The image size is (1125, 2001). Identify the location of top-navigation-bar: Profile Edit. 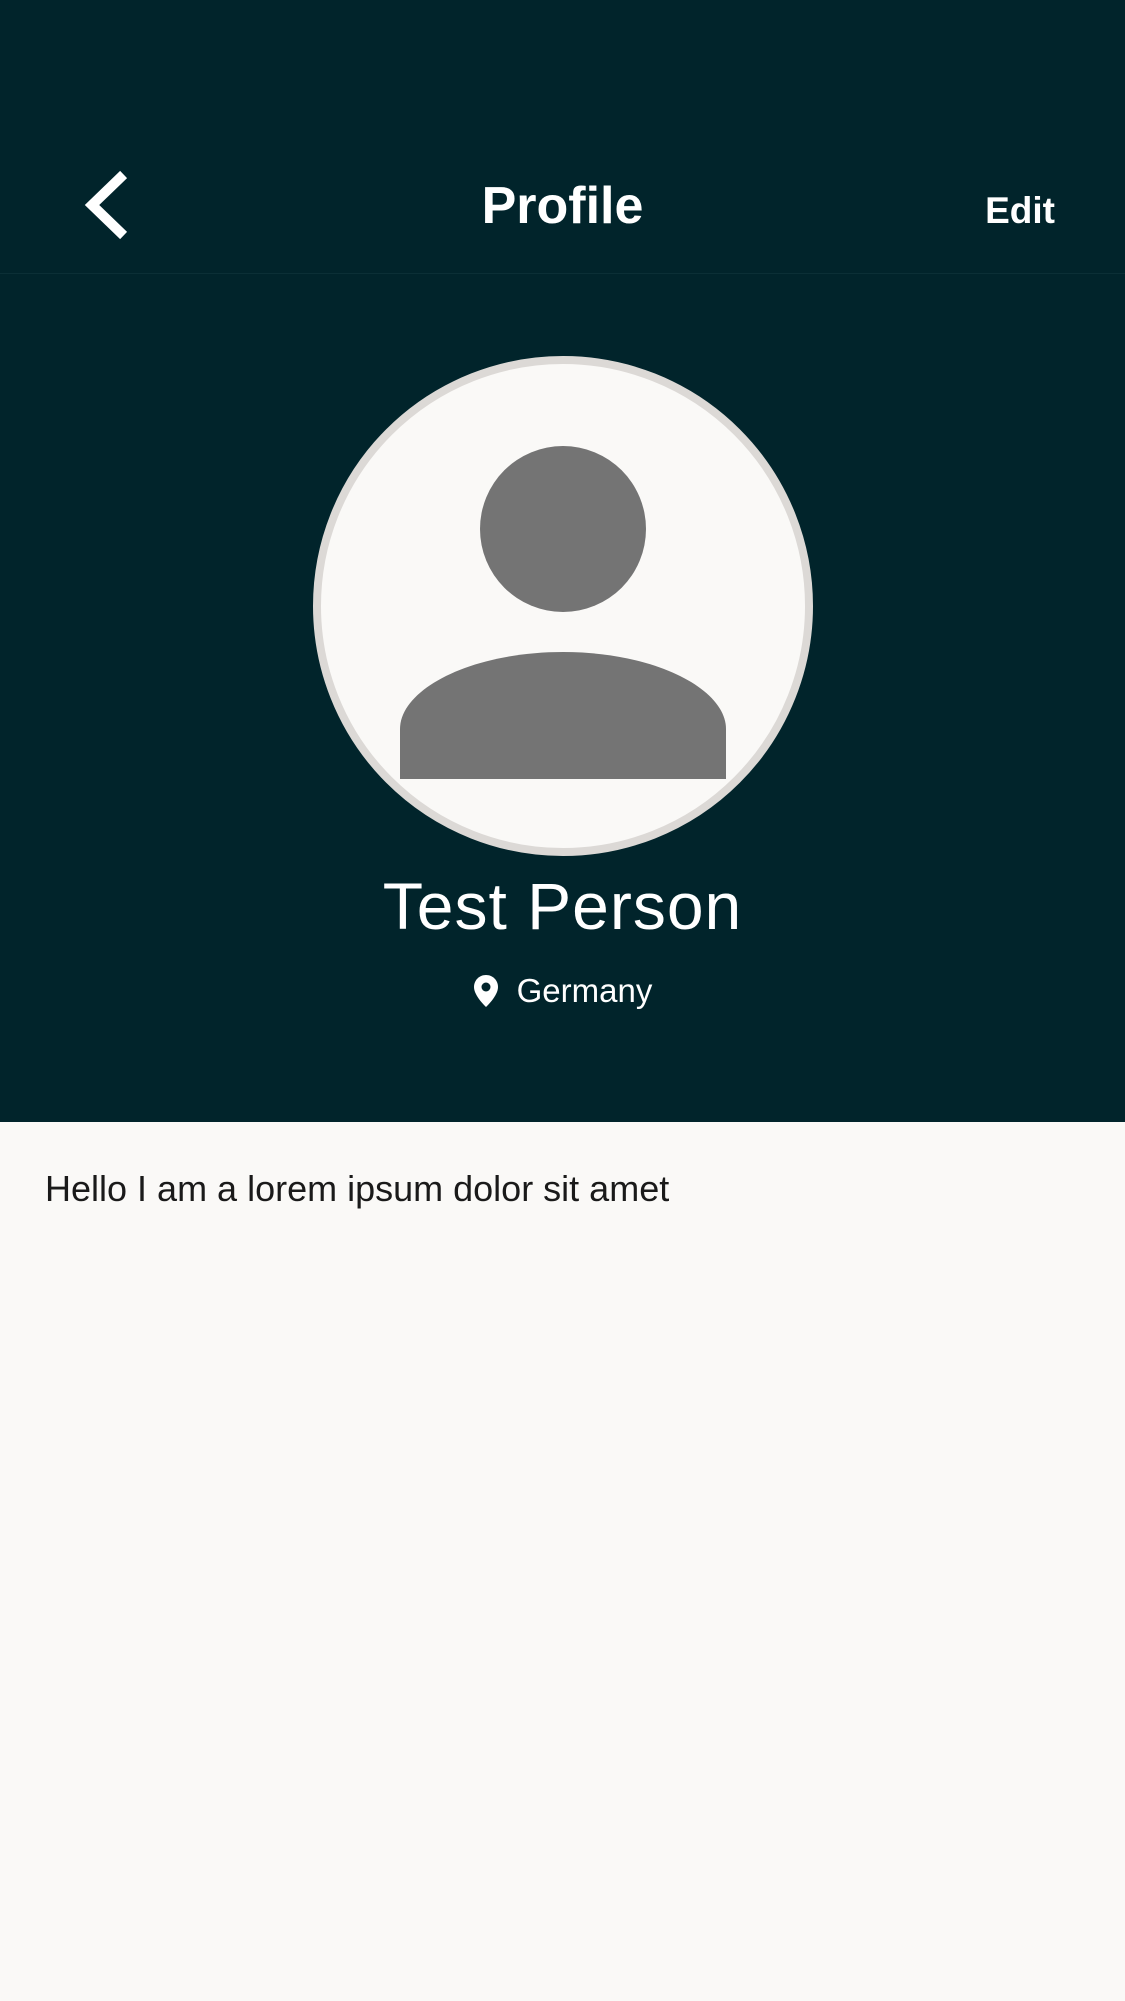
(562, 137).